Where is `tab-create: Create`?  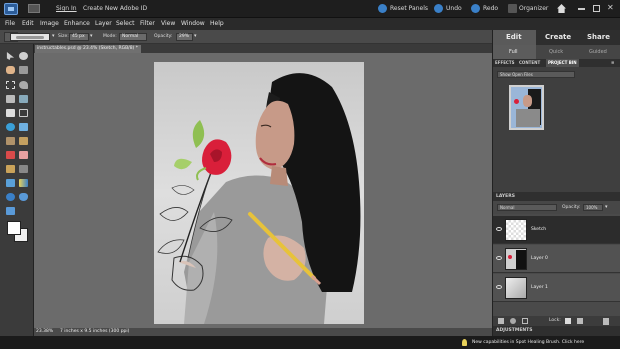
tab-create: Create is located at coordinates (558, 37).